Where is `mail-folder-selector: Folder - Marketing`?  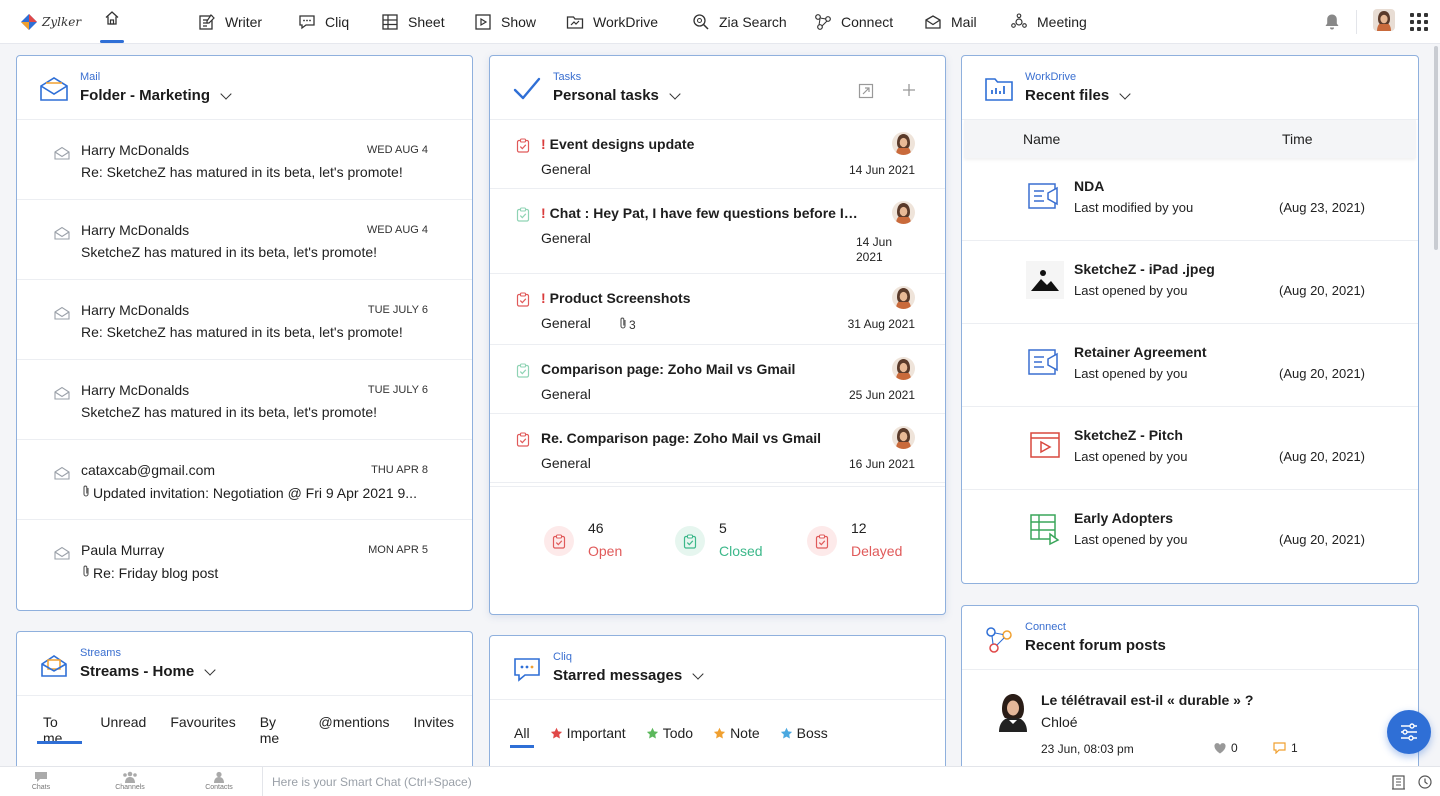 mail-folder-selector: Folder - Marketing is located at coordinates (156, 95).